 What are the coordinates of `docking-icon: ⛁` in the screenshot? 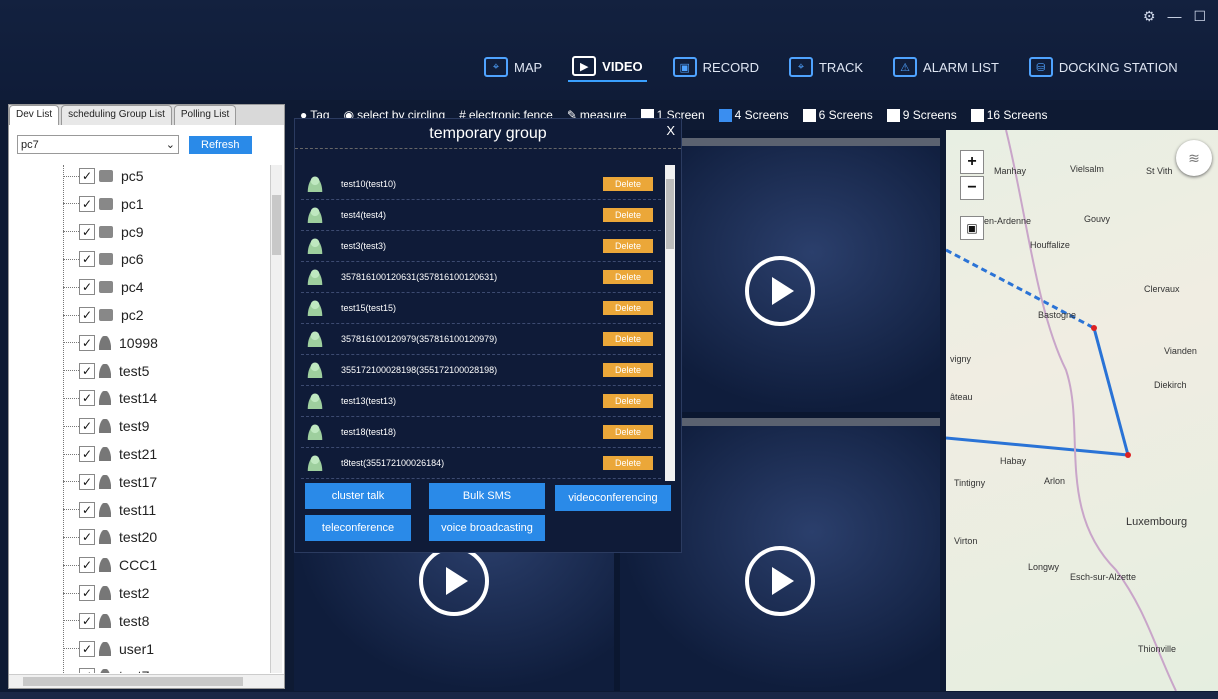 It's located at (1040, 67).